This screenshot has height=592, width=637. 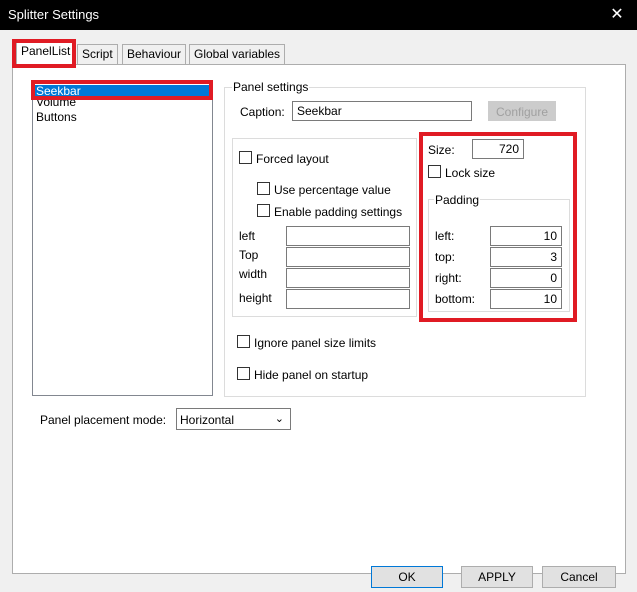 What do you see at coordinates (247, 236) in the screenshot?
I see `forced-left-label: left` at bounding box center [247, 236].